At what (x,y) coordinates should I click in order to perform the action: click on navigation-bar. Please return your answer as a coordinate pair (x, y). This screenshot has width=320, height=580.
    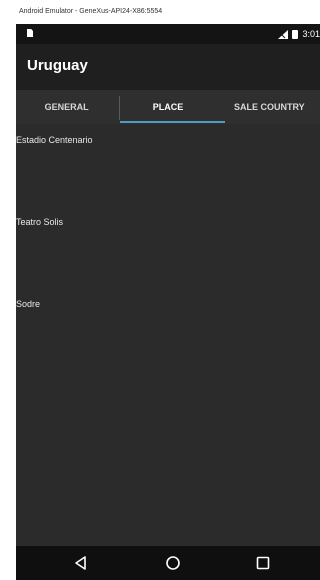
    Looking at the image, I should click on (168, 563).